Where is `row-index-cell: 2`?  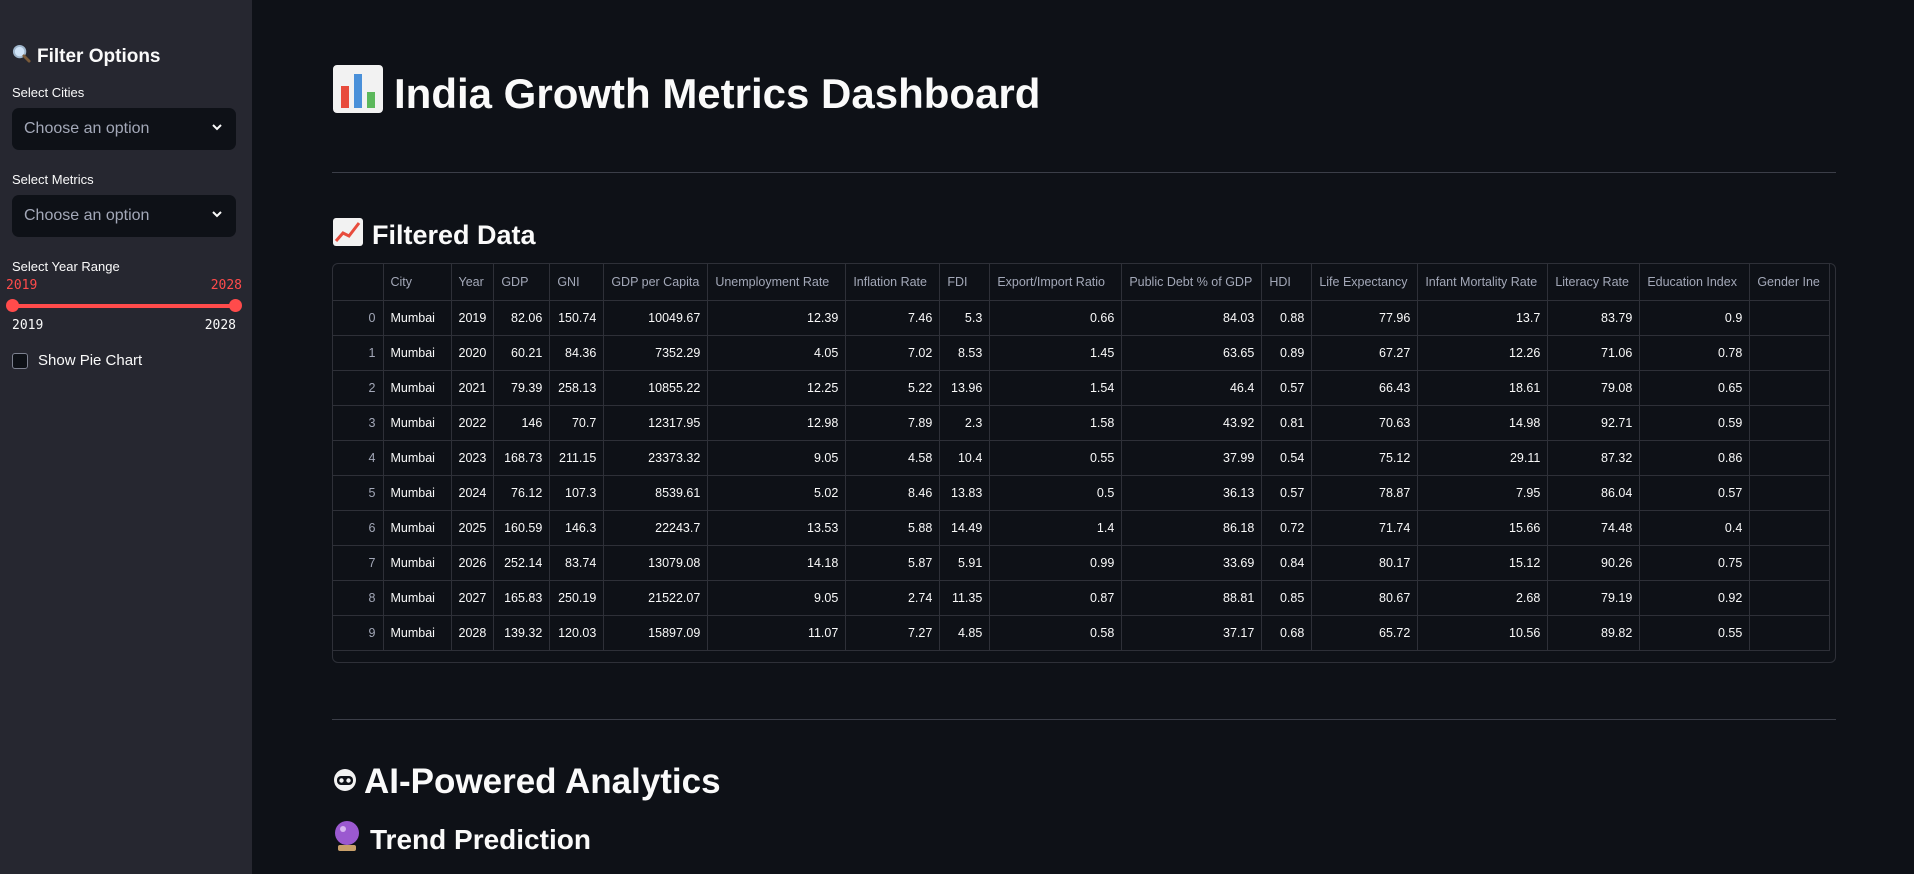
row-index-cell: 2 is located at coordinates (358, 388).